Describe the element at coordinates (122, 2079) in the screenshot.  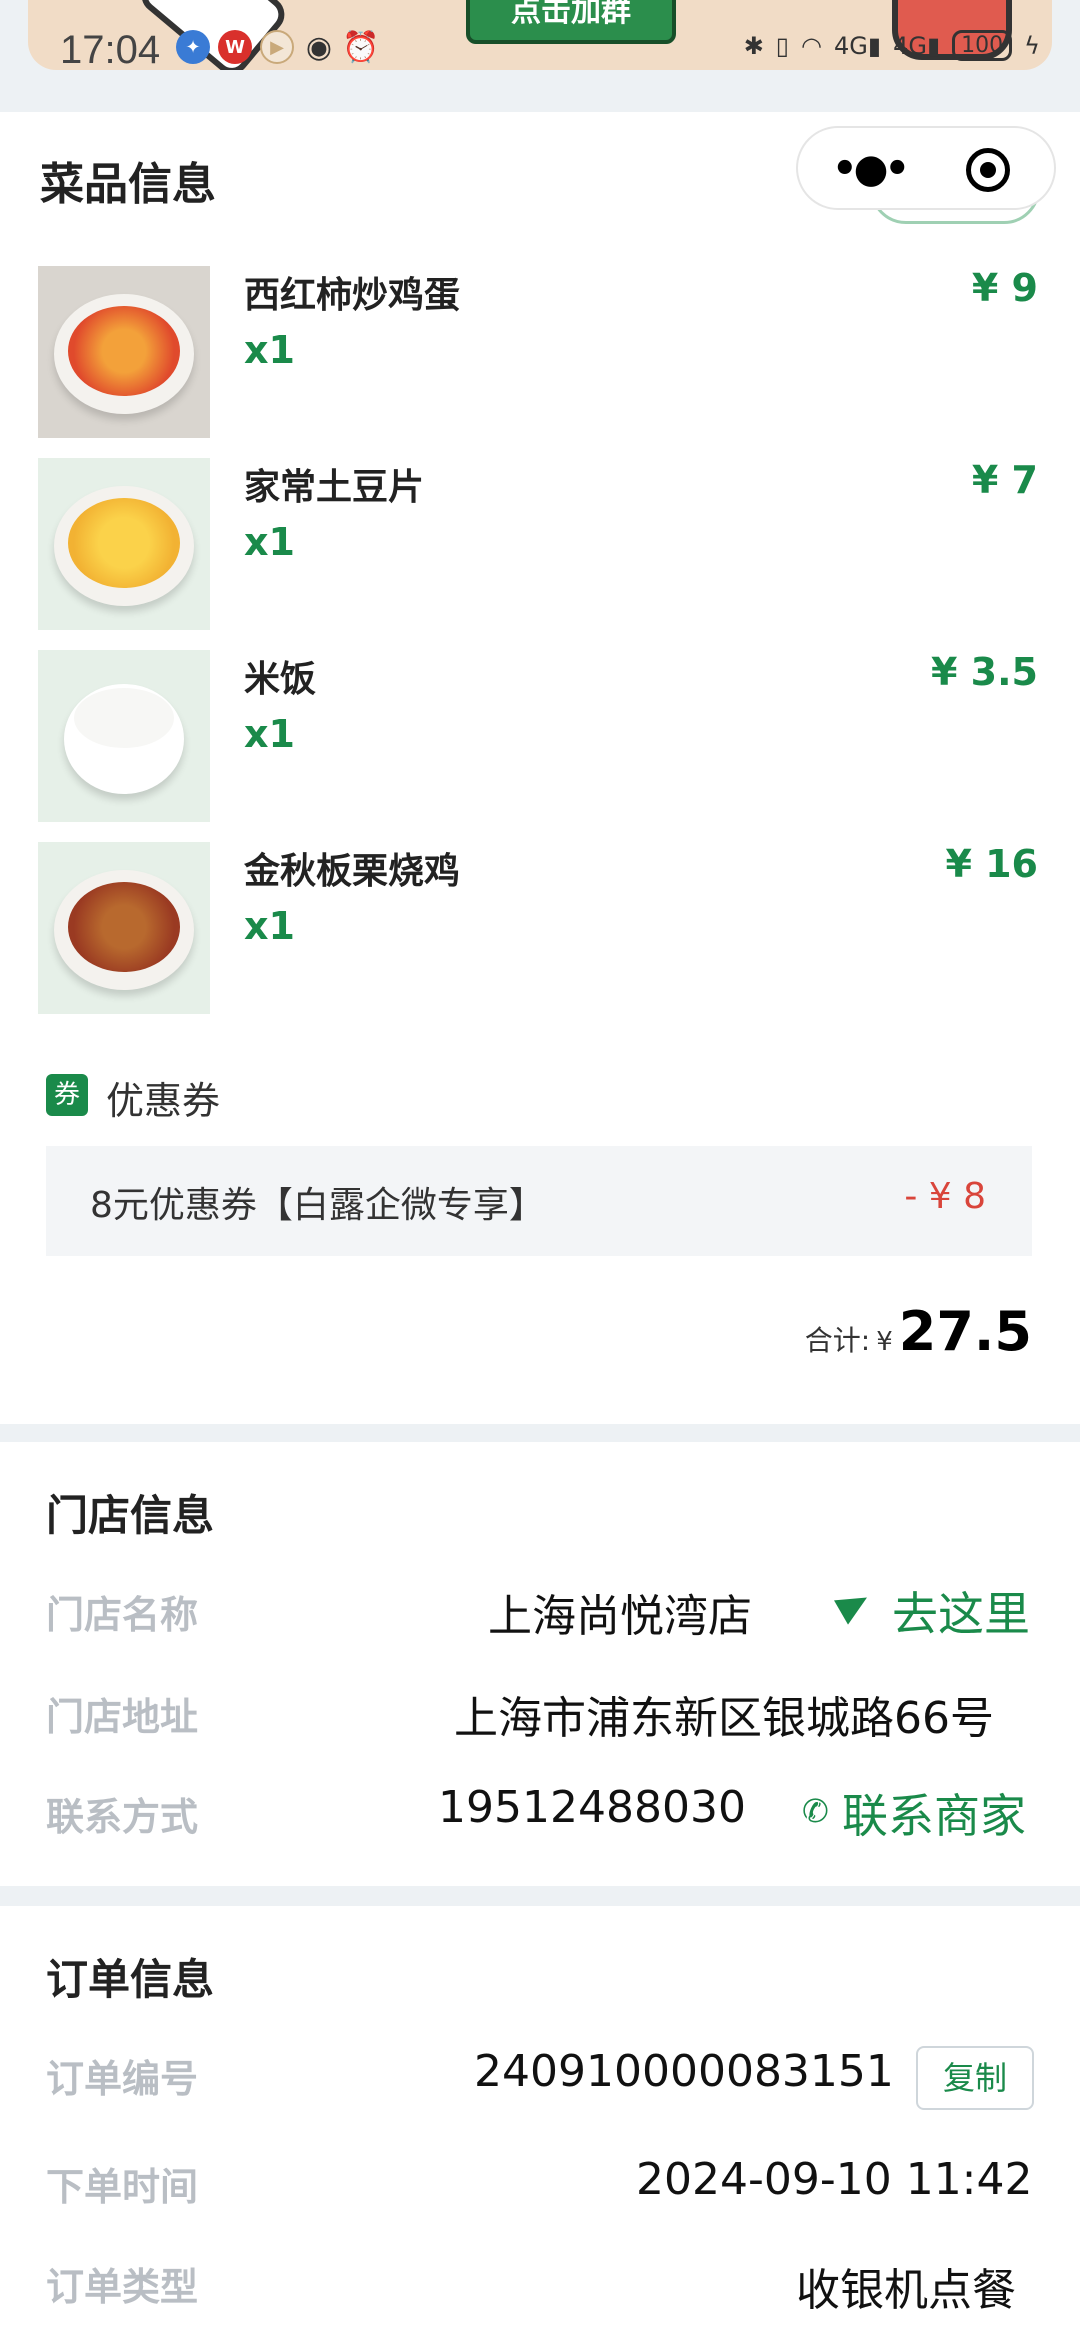
I see `order-number-label: 订单编号` at that location.